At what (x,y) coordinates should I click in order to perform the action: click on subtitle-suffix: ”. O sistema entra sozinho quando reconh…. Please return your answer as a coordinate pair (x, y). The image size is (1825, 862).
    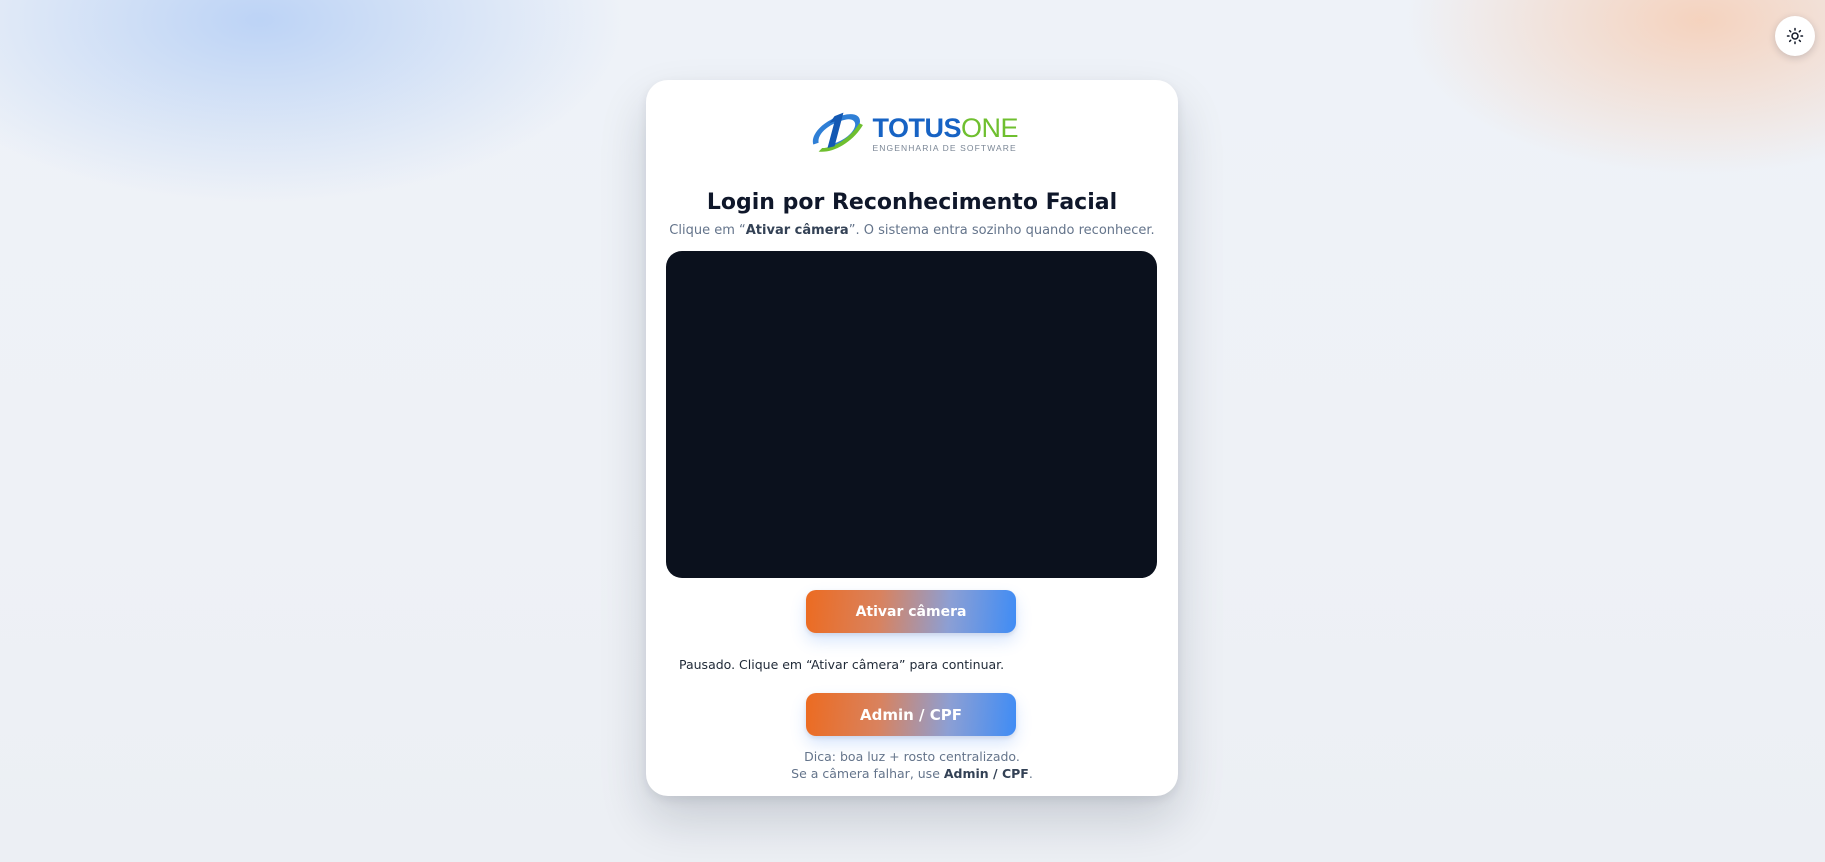
    Looking at the image, I should click on (1001, 230).